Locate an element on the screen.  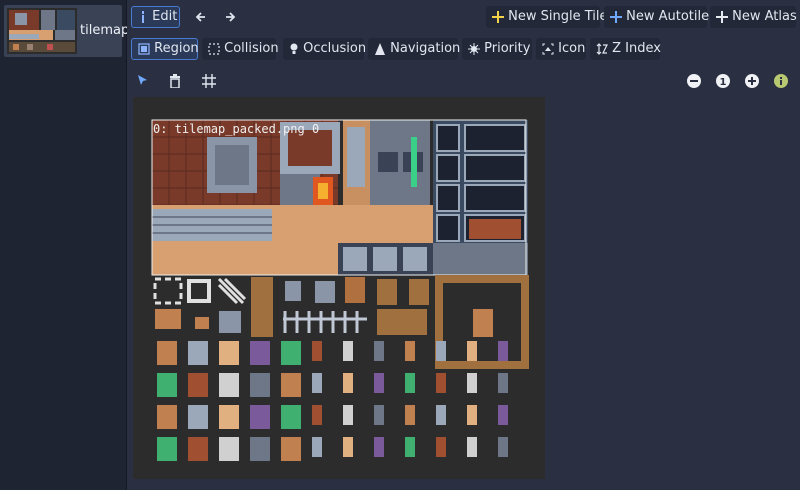
new-single-tile-button: New Single Tile is located at coordinates (547, 17).